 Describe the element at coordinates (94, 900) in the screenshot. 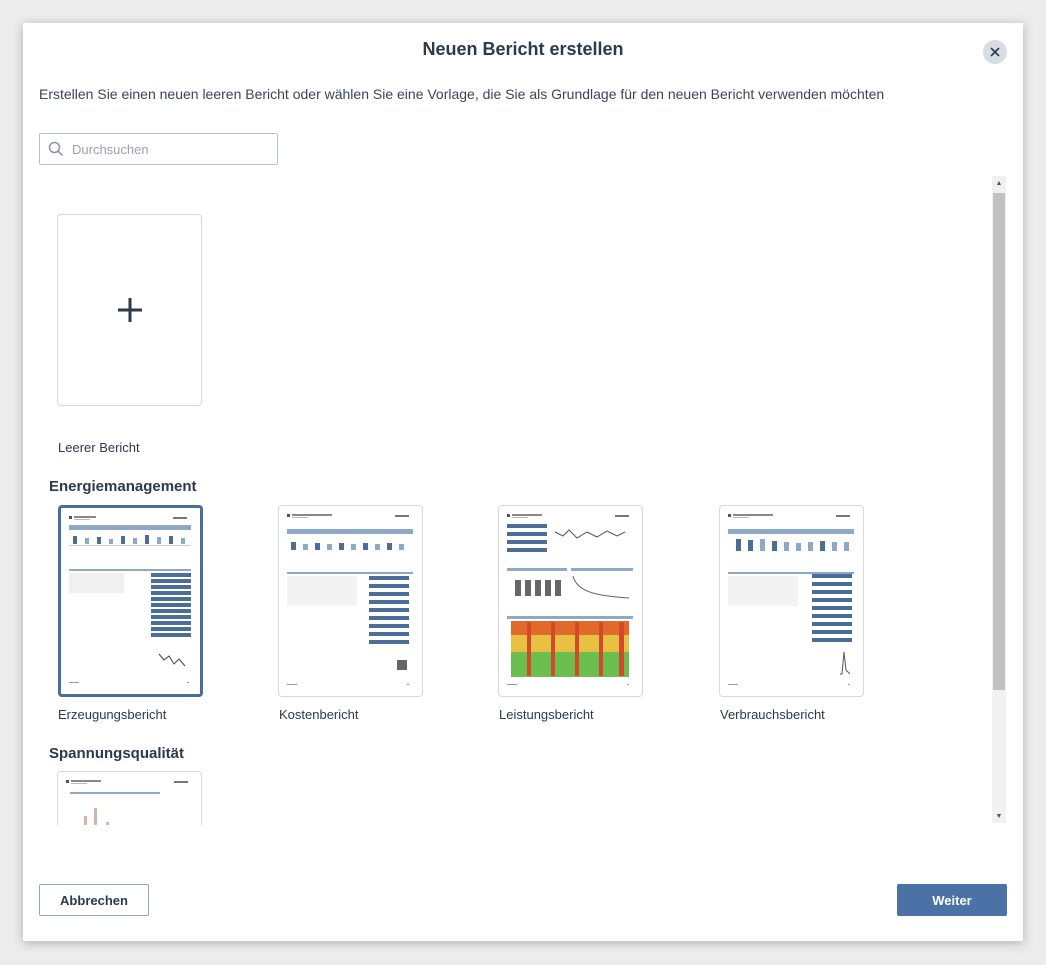

I see `cancel-button: Abbrechen` at that location.